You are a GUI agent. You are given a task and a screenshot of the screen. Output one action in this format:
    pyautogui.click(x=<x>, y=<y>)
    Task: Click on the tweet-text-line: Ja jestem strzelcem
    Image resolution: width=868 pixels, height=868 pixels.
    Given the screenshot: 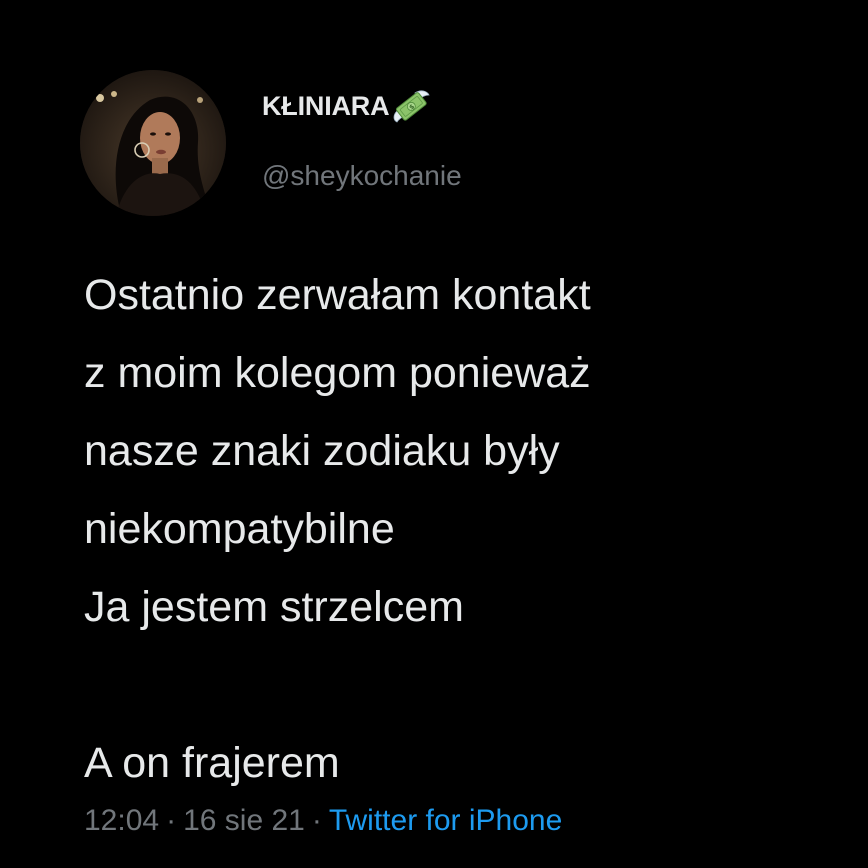 What is the action you would take?
    pyautogui.click(x=274, y=607)
    